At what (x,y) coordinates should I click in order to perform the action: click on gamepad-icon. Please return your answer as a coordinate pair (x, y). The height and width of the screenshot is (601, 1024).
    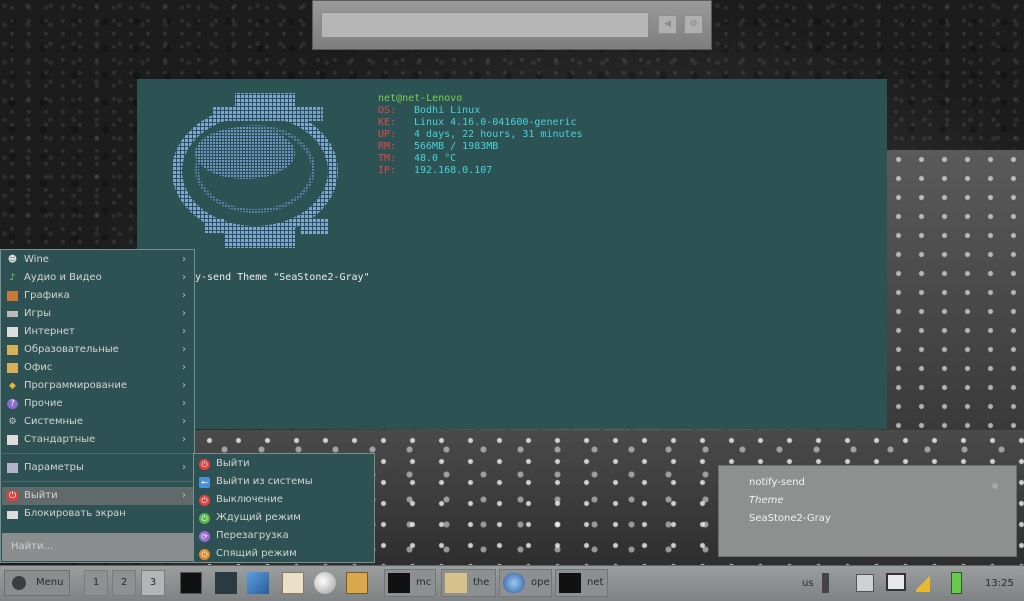
    Looking at the image, I should click on (12, 314).